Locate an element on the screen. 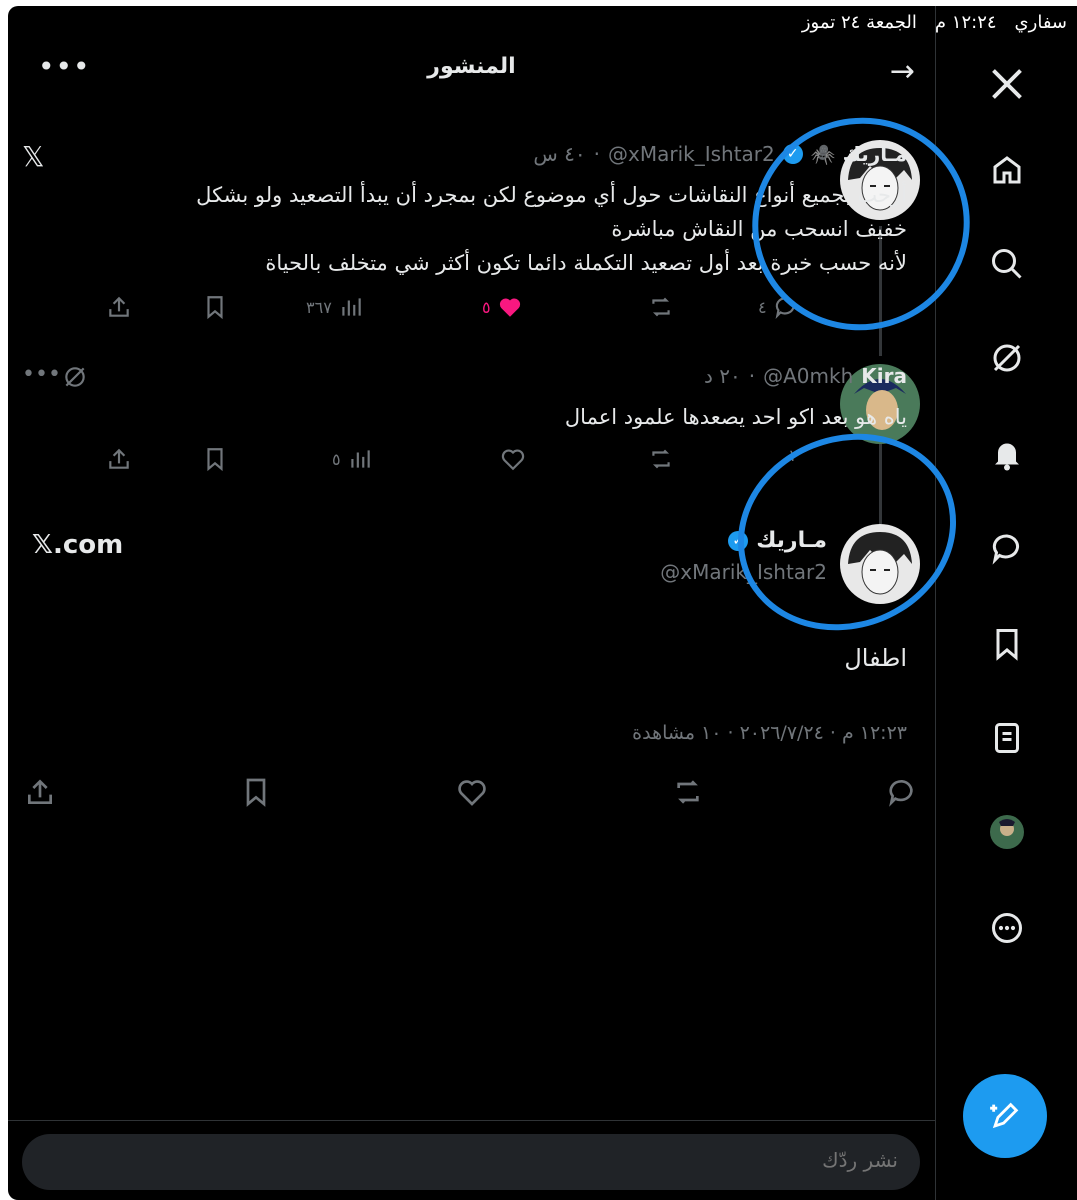 This screenshot has width=1077, height=1200. reply-box is located at coordinates (471, 1162).